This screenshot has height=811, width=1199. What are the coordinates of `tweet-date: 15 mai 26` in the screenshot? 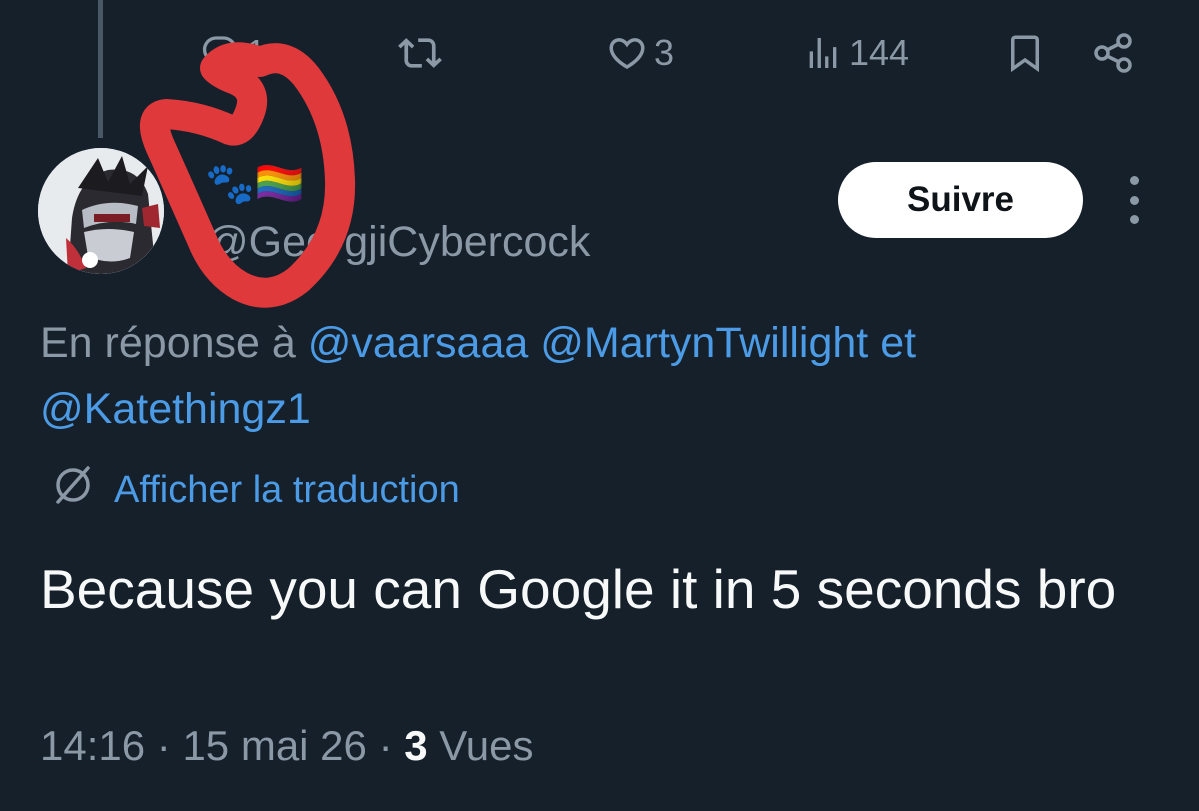 It's located at (274, 745).